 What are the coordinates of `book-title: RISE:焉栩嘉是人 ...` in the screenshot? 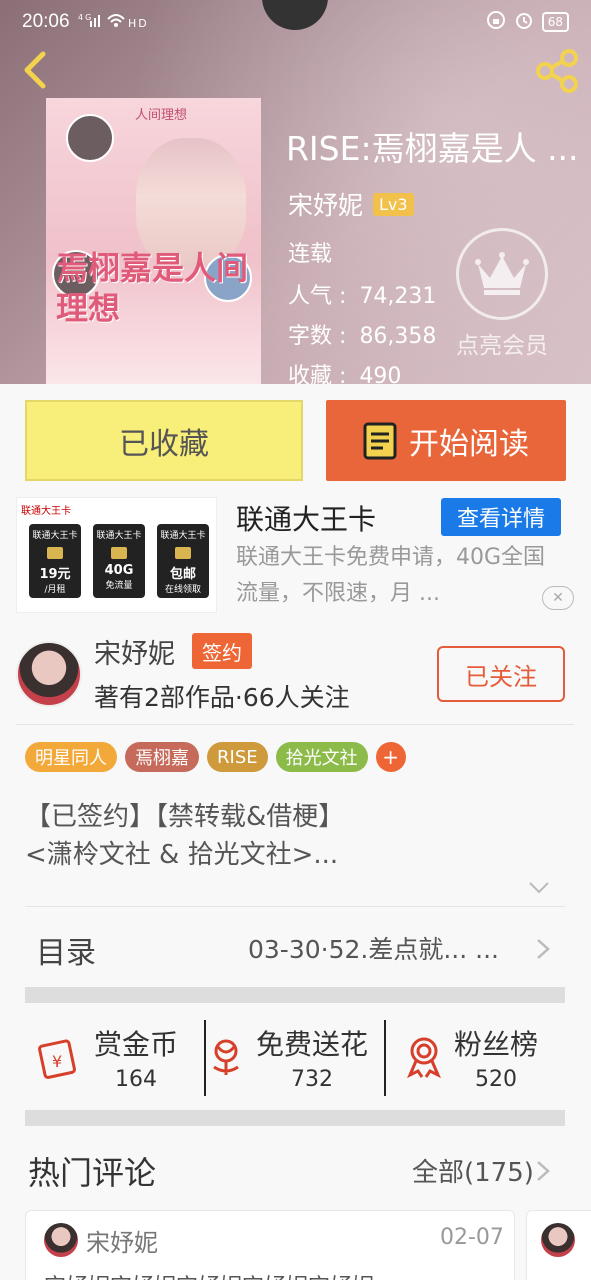 It's located at (432, 148).